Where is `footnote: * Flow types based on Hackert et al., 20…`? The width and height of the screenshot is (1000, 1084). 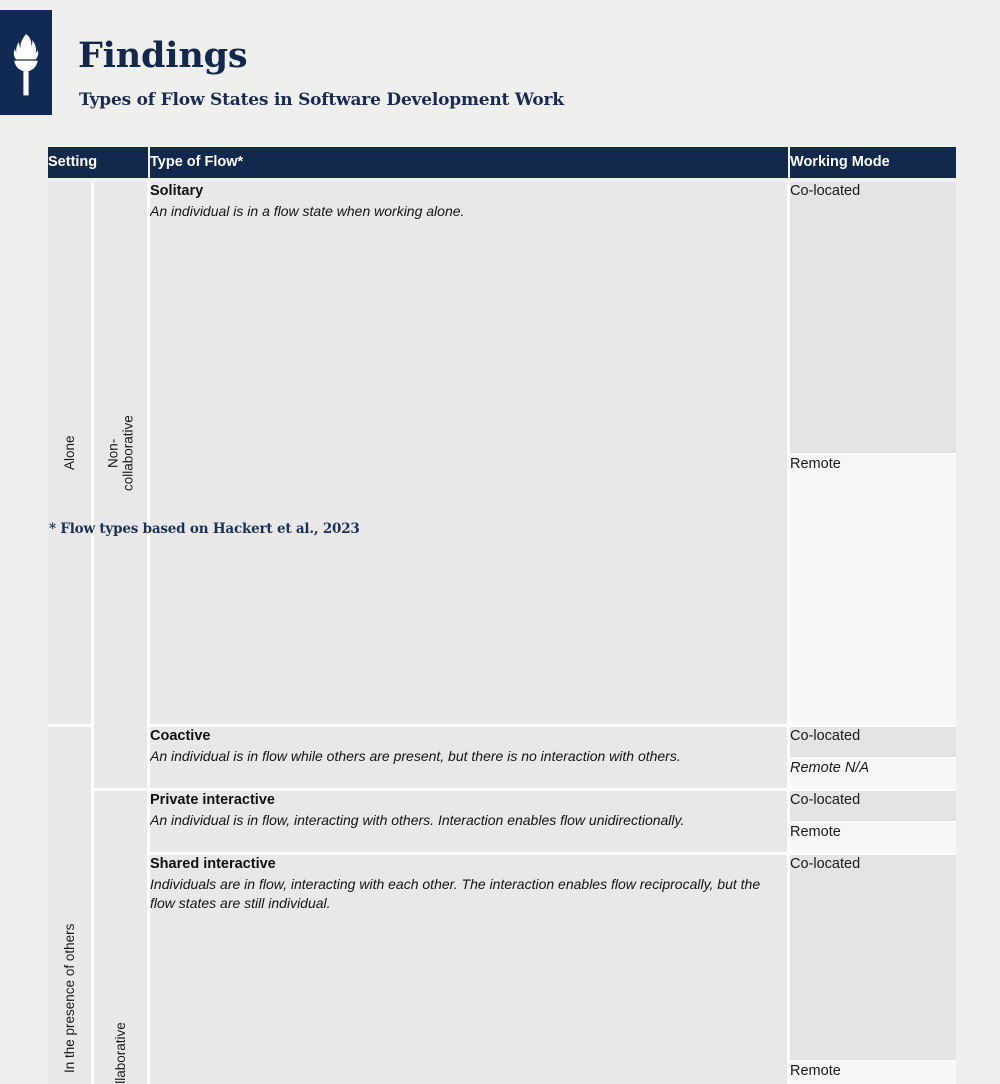 footnote: * Flow types based on Hackert et al., 20… is located at coordinates (204, 529).